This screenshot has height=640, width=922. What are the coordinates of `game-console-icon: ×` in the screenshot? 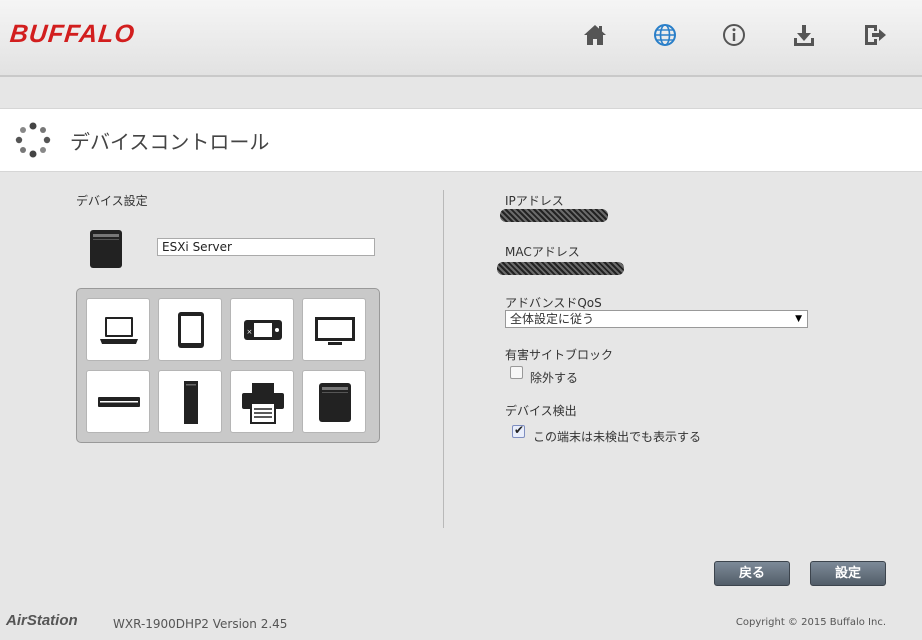 It's located at (263, 330).